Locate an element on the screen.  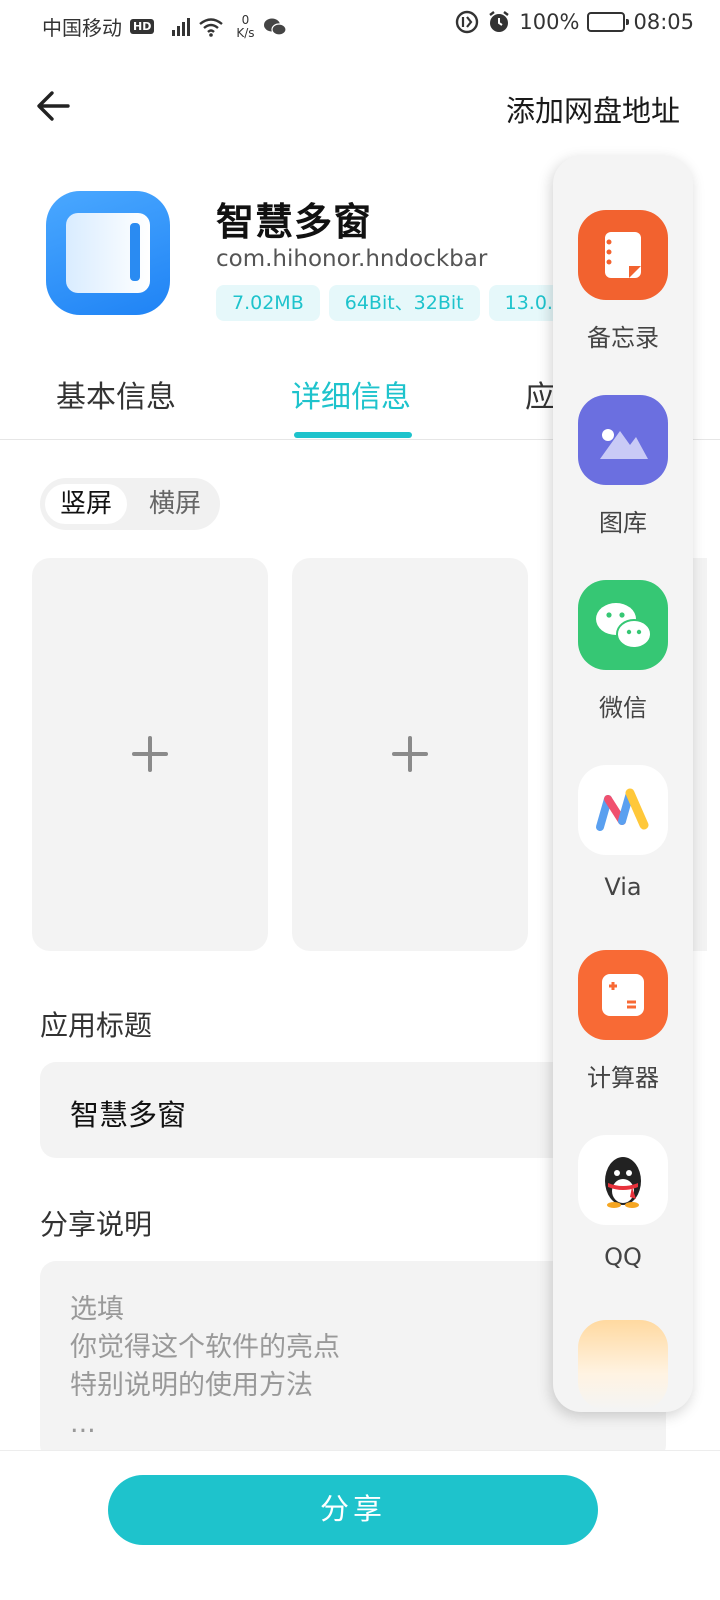
battery-percent: 100% is located at coordinates (549, 22).